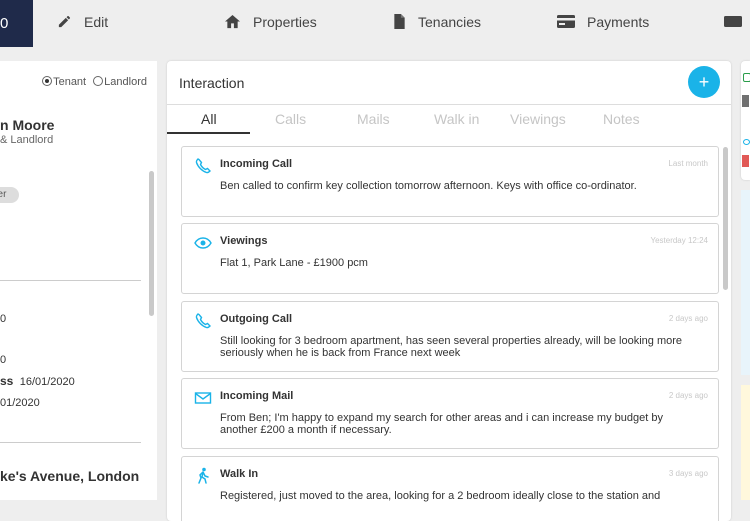 The height and width of the screenshot is (521, 750). What do you see at coordinates (621, 119) in the screenshot?
I see `tab-notes: Notes` at bounding box center [621, 119].